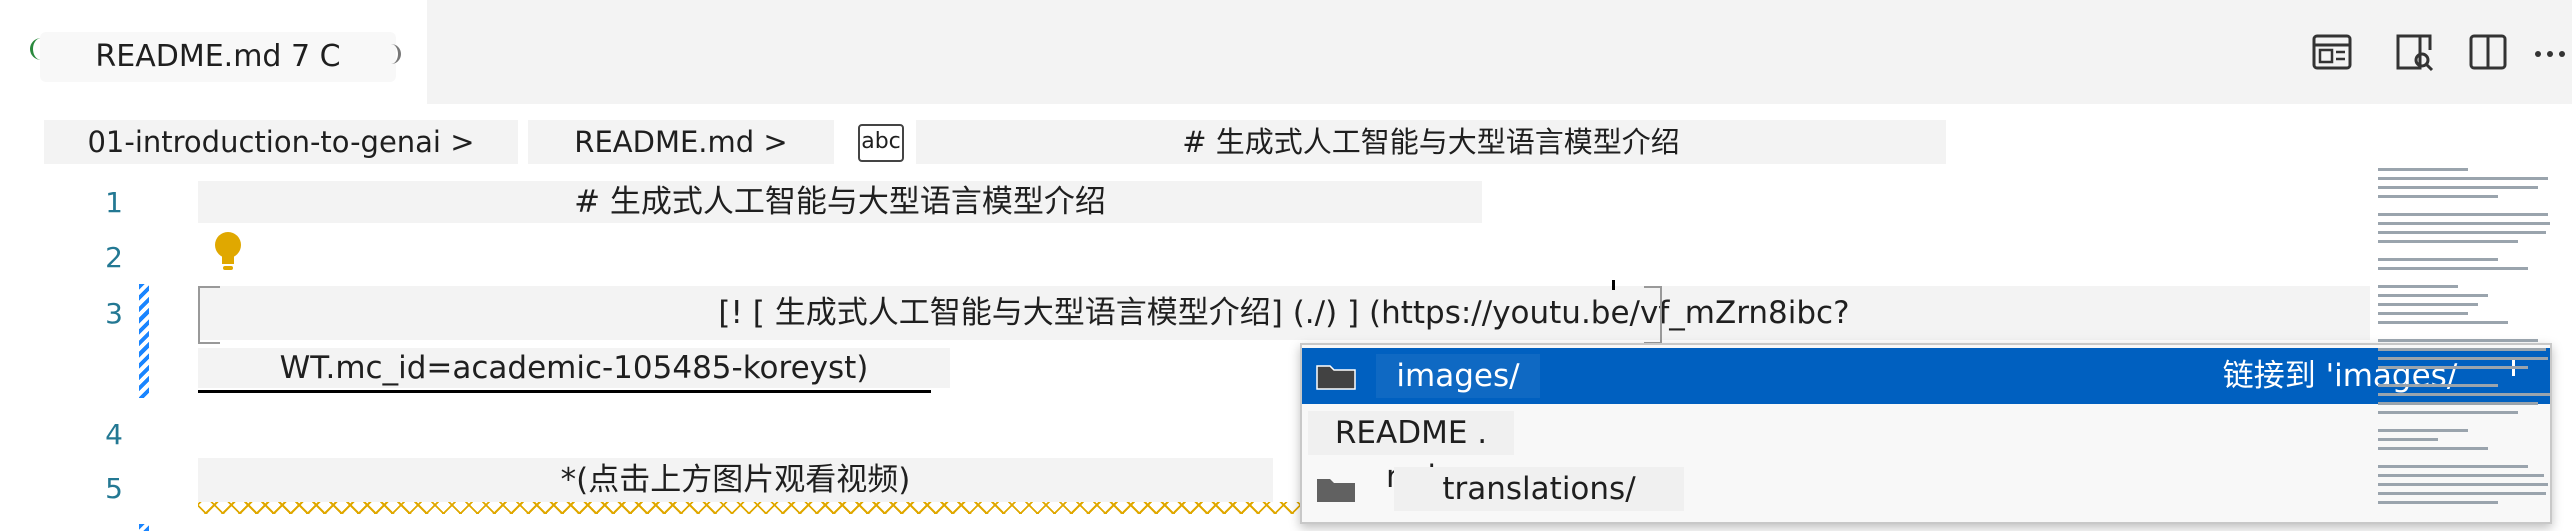  I want to click on breadcrumb-symbol: # 生成式人工智能与大型语言模型介绍, so click(1431, 142).